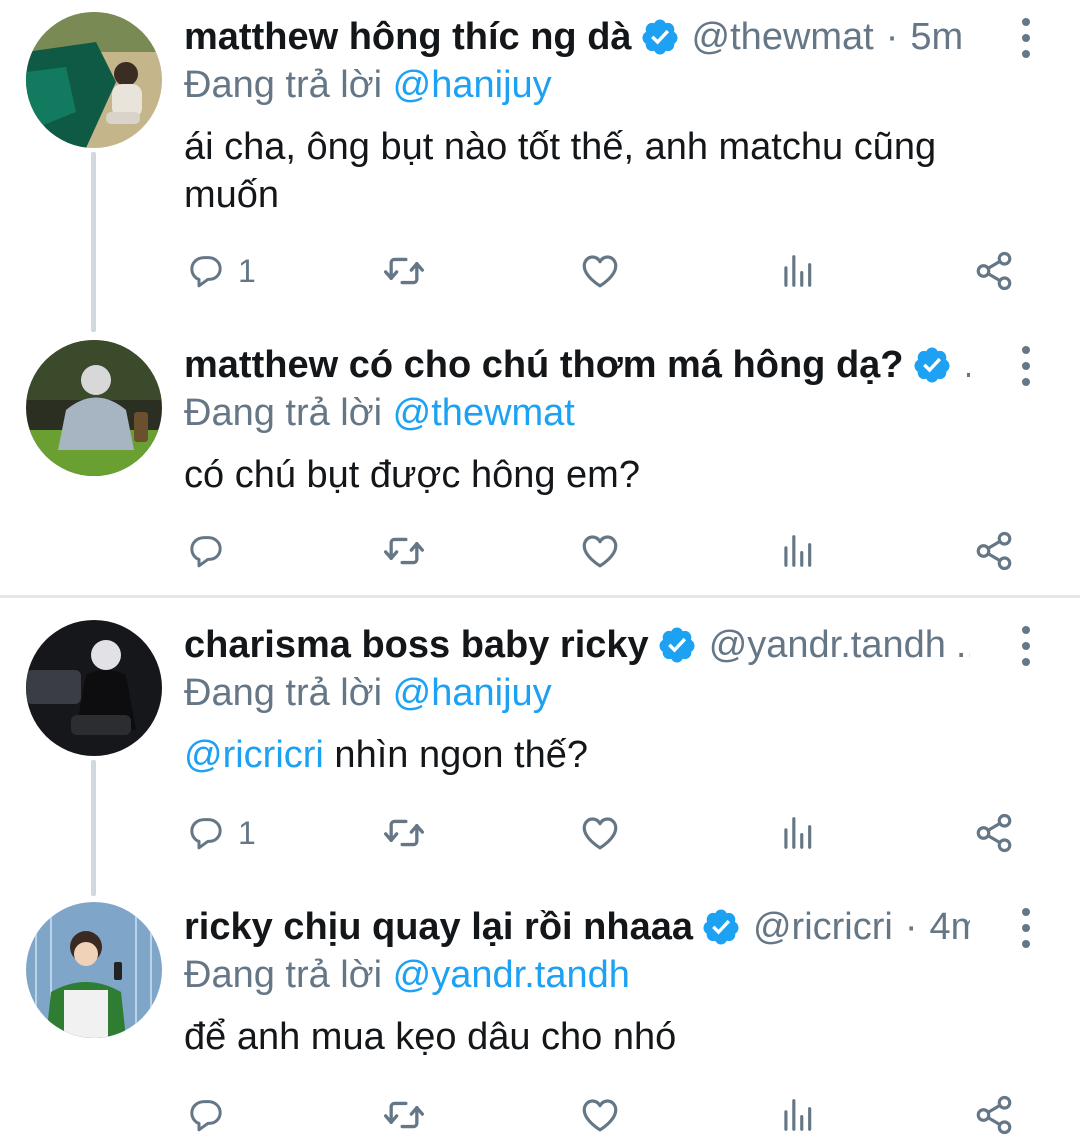 The height and width of the screenshot is (1146, 1080). Describe the element at coordinates (823, 927) in the screenshot. I see `user-handle: @ricricri` at that location.